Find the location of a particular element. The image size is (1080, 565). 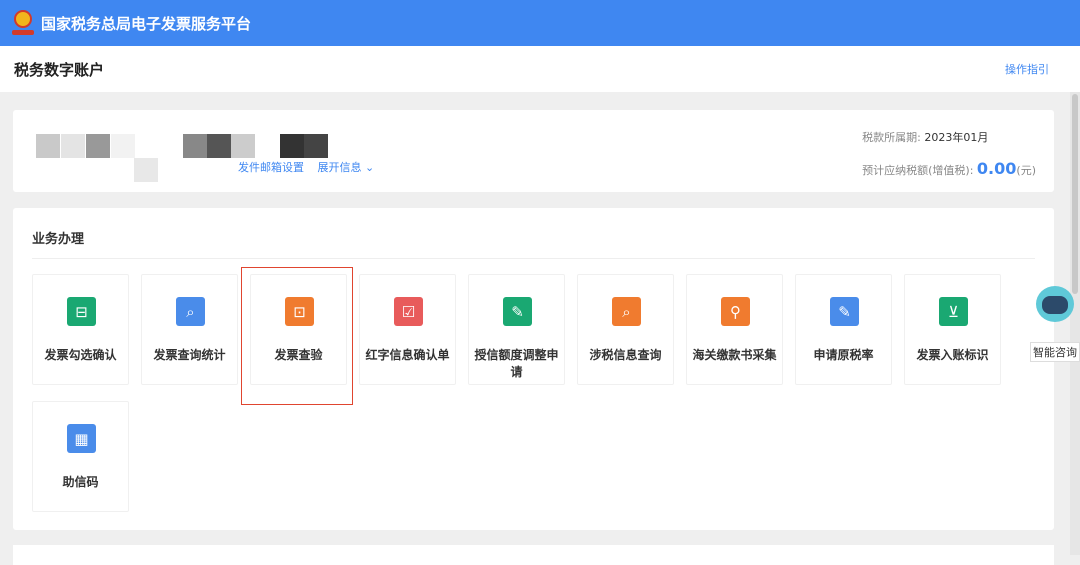

tax-amount: 0.00 is located at coordinates (996, 168).